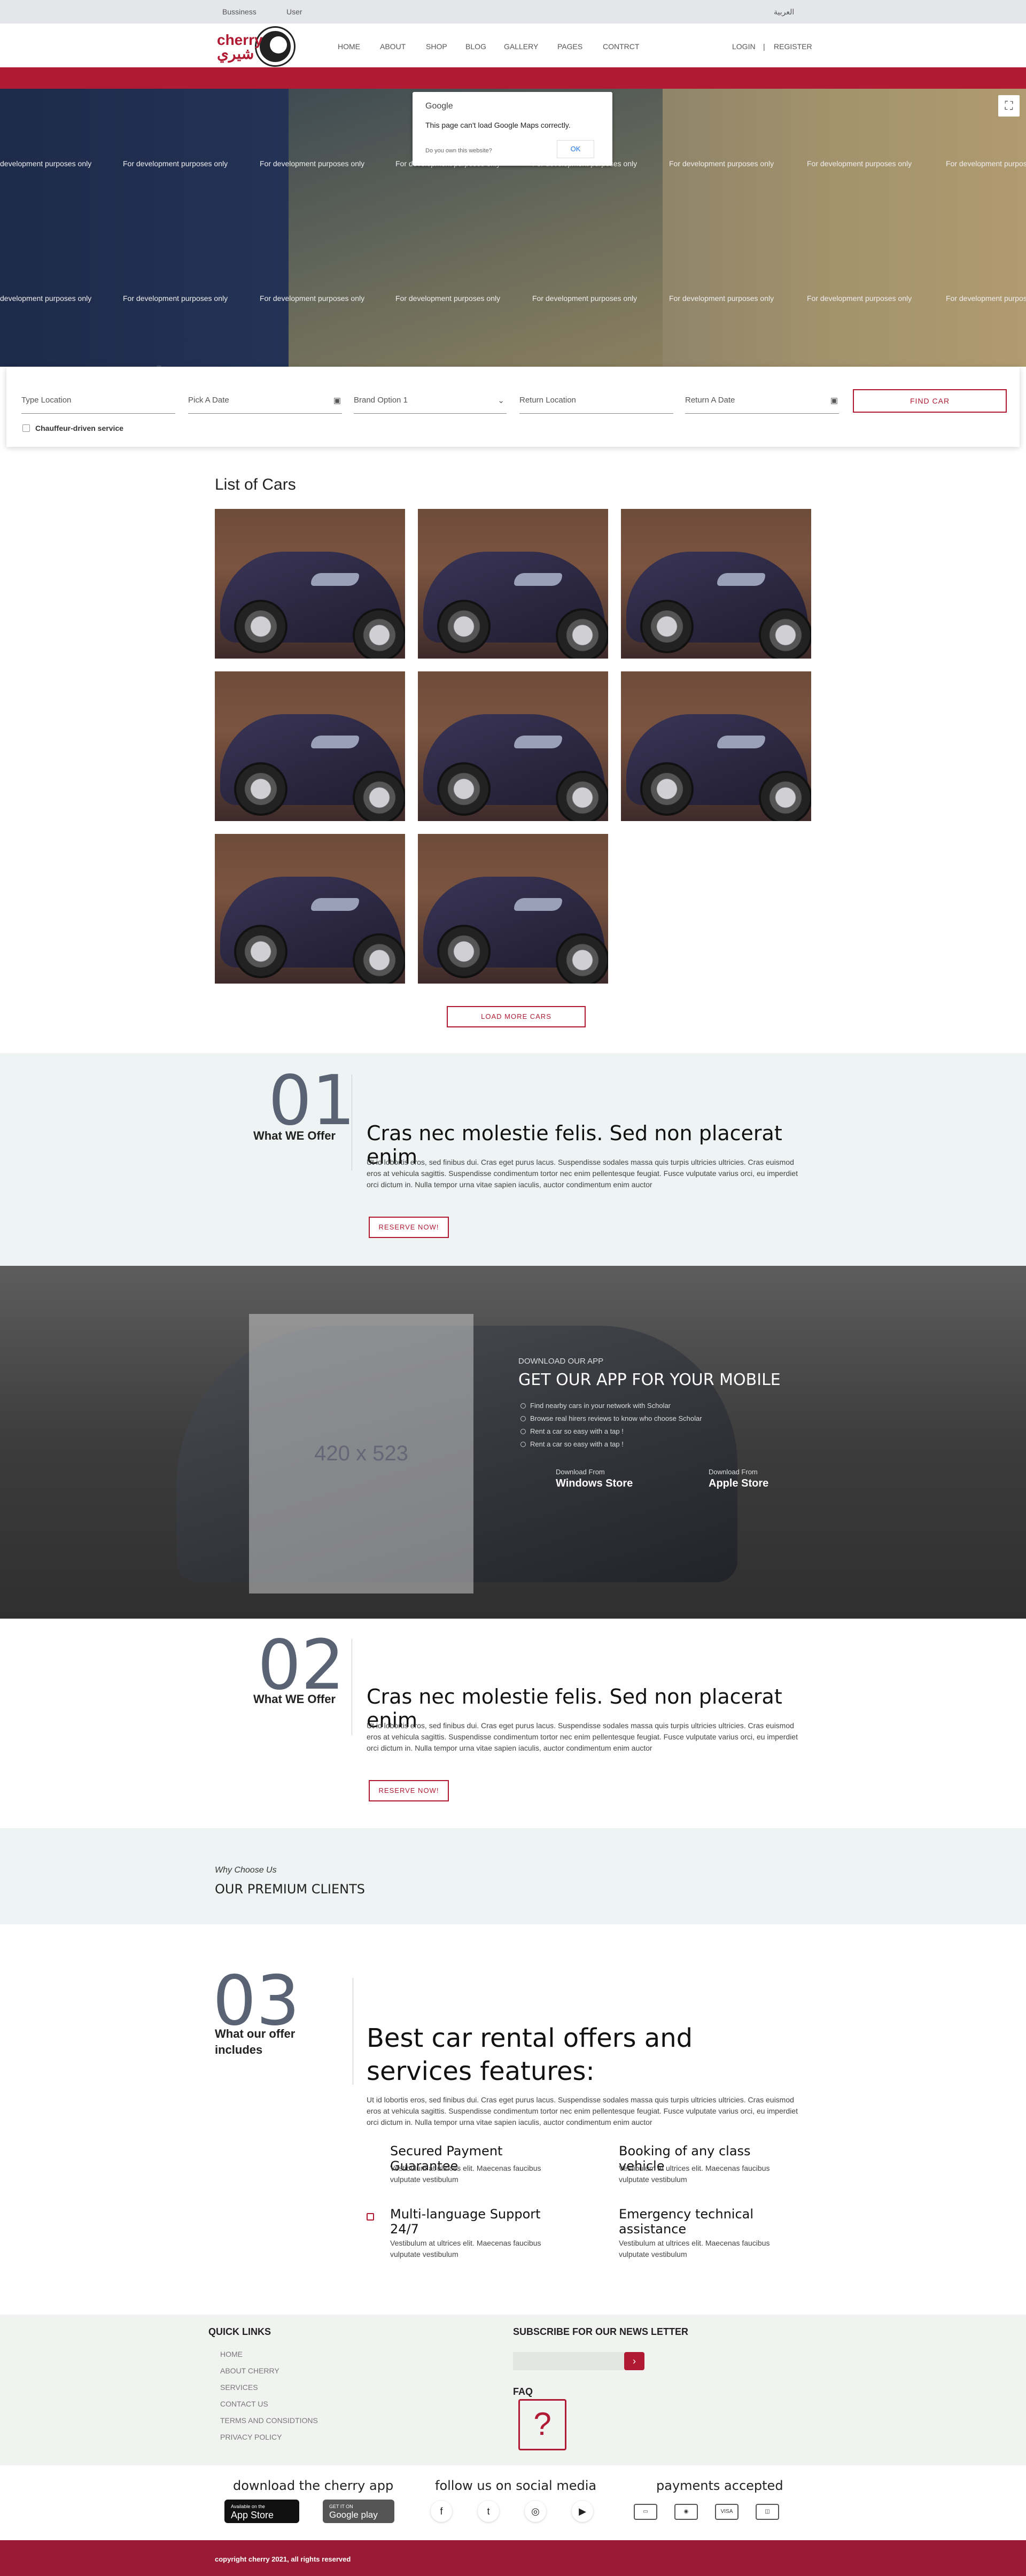 This screenshot has width=1026, height=2576. I want to click on windows-store-link: Windows Store, so click(595, 1483).